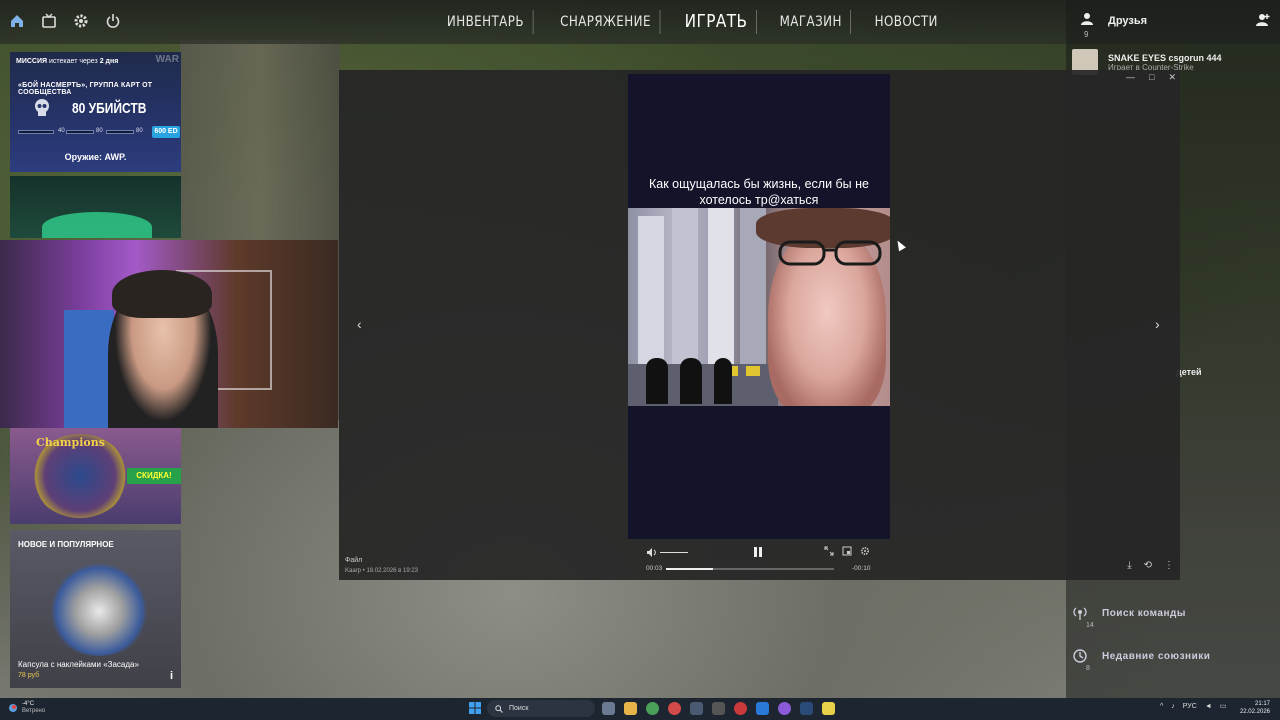  Describe the element at coordinates (1254, 712) in the screenshot. I see `clock-date: 22.02.2026` at that location.